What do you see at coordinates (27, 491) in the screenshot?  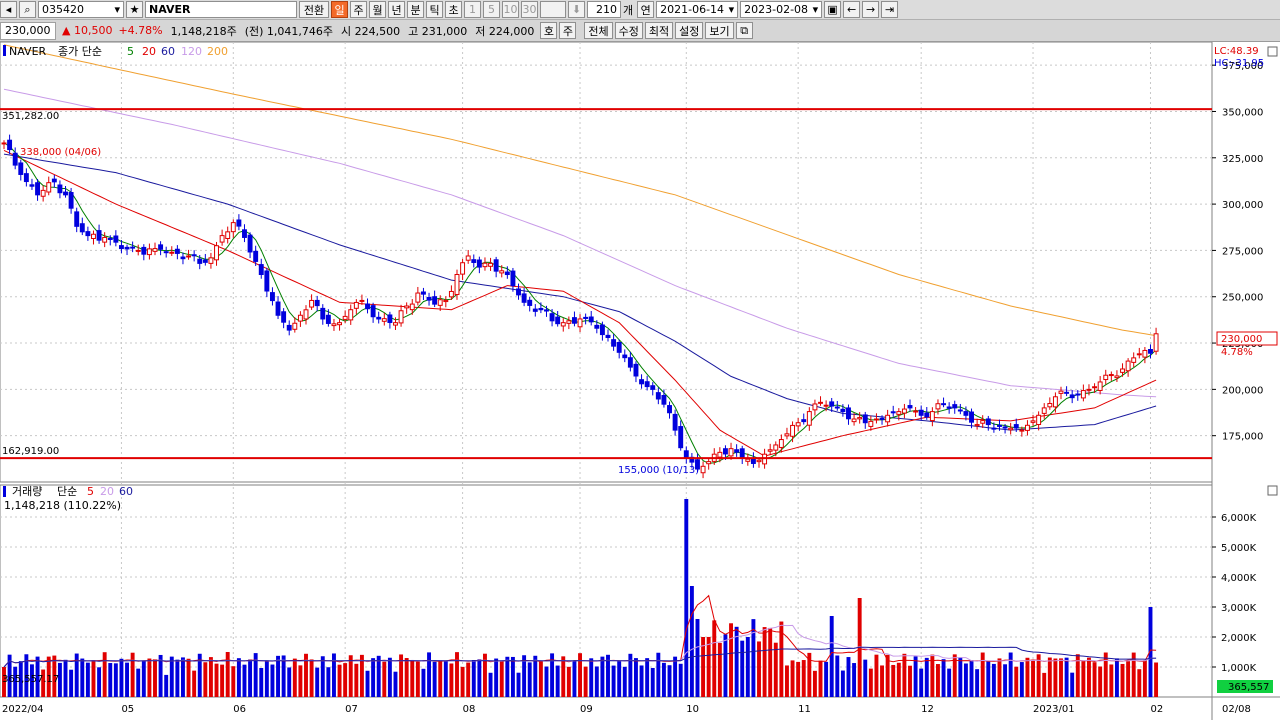 I see `vol-legend-name: 거래량` at bounding box center [27, 491].